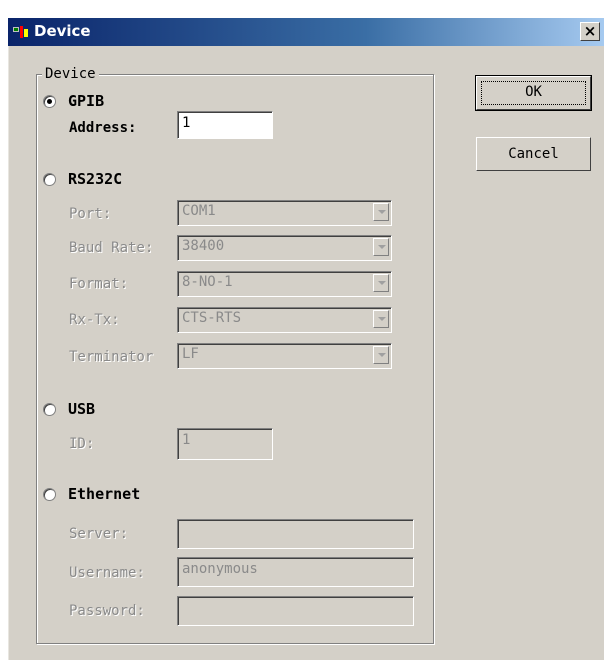  I want to click on server-input, so click(295, 534).